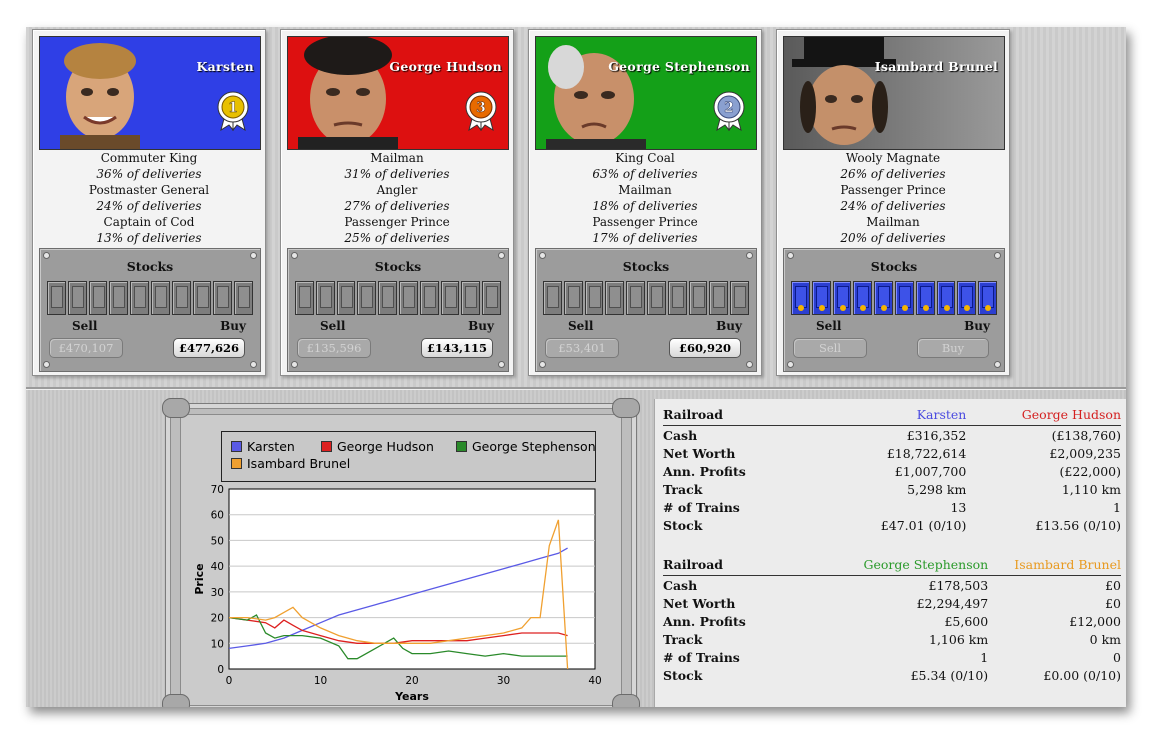  I want to click on achievement-title: Wooly Magnate, so click(893, 158).